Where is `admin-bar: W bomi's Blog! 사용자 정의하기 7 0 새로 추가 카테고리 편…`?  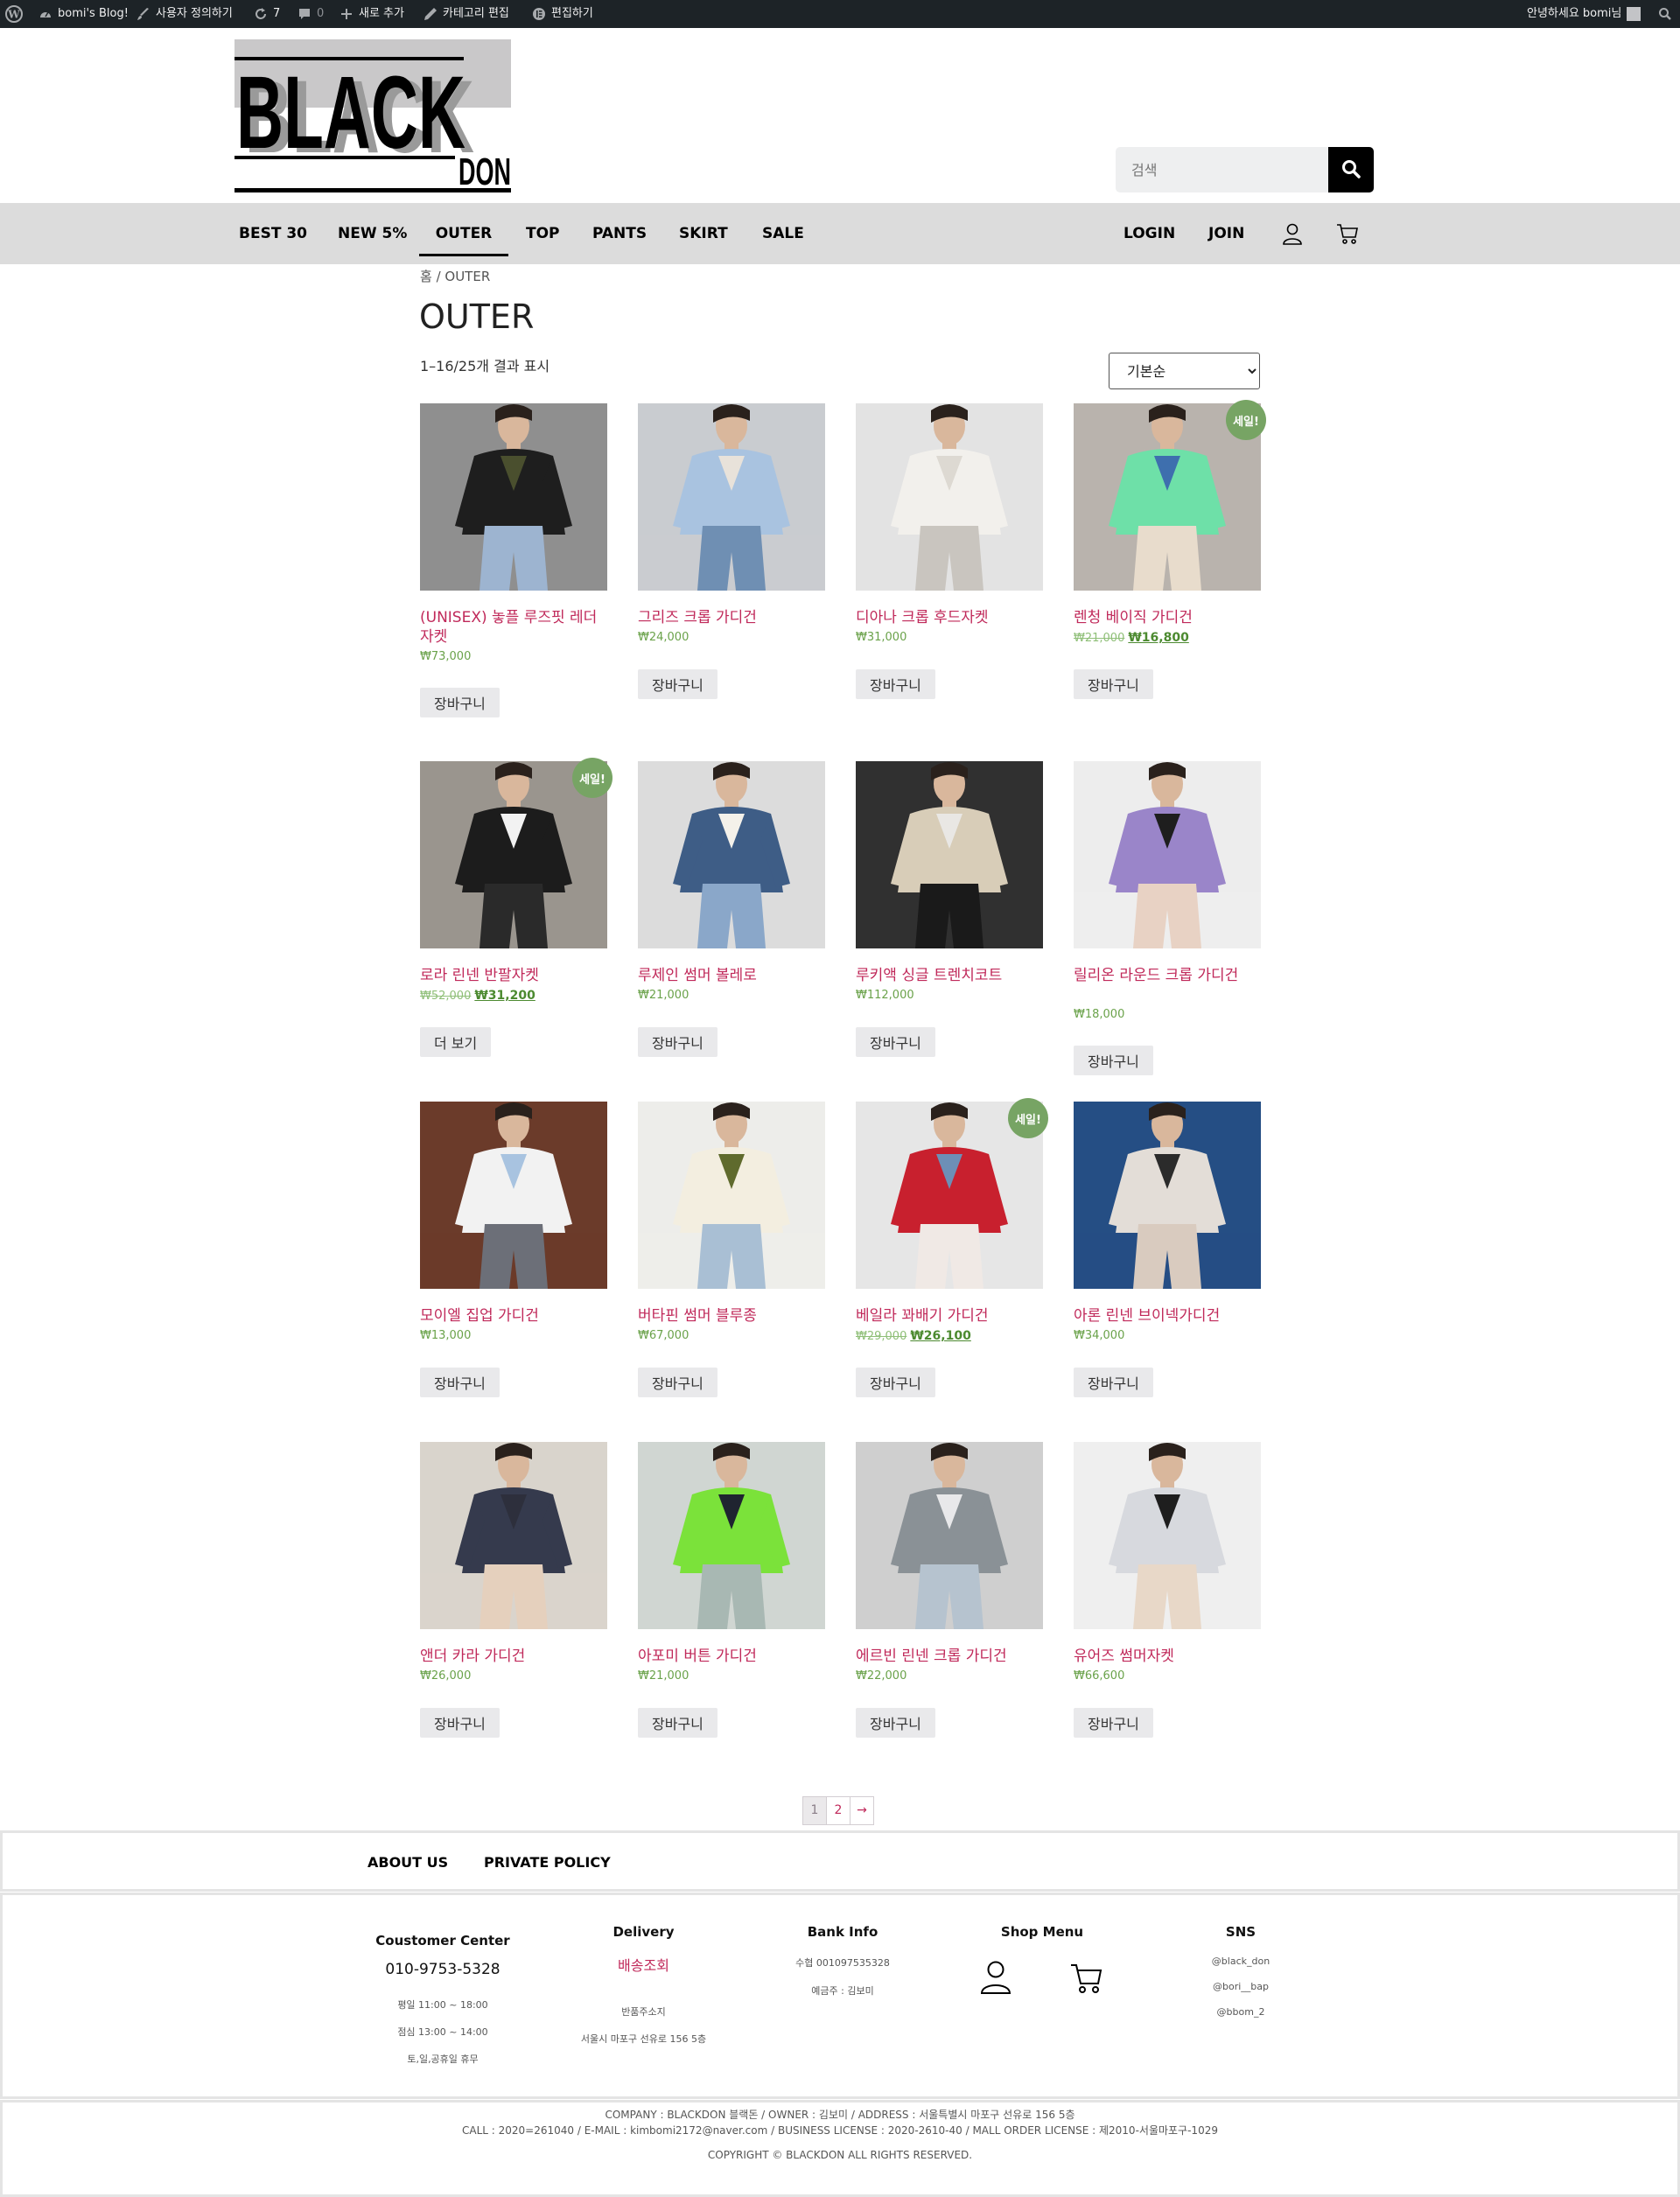 admin-bar: W bomi's Blog! 사용자 정의하기 7 0 새로 추가 카테고리 편… is located at coordinates (840, 14).